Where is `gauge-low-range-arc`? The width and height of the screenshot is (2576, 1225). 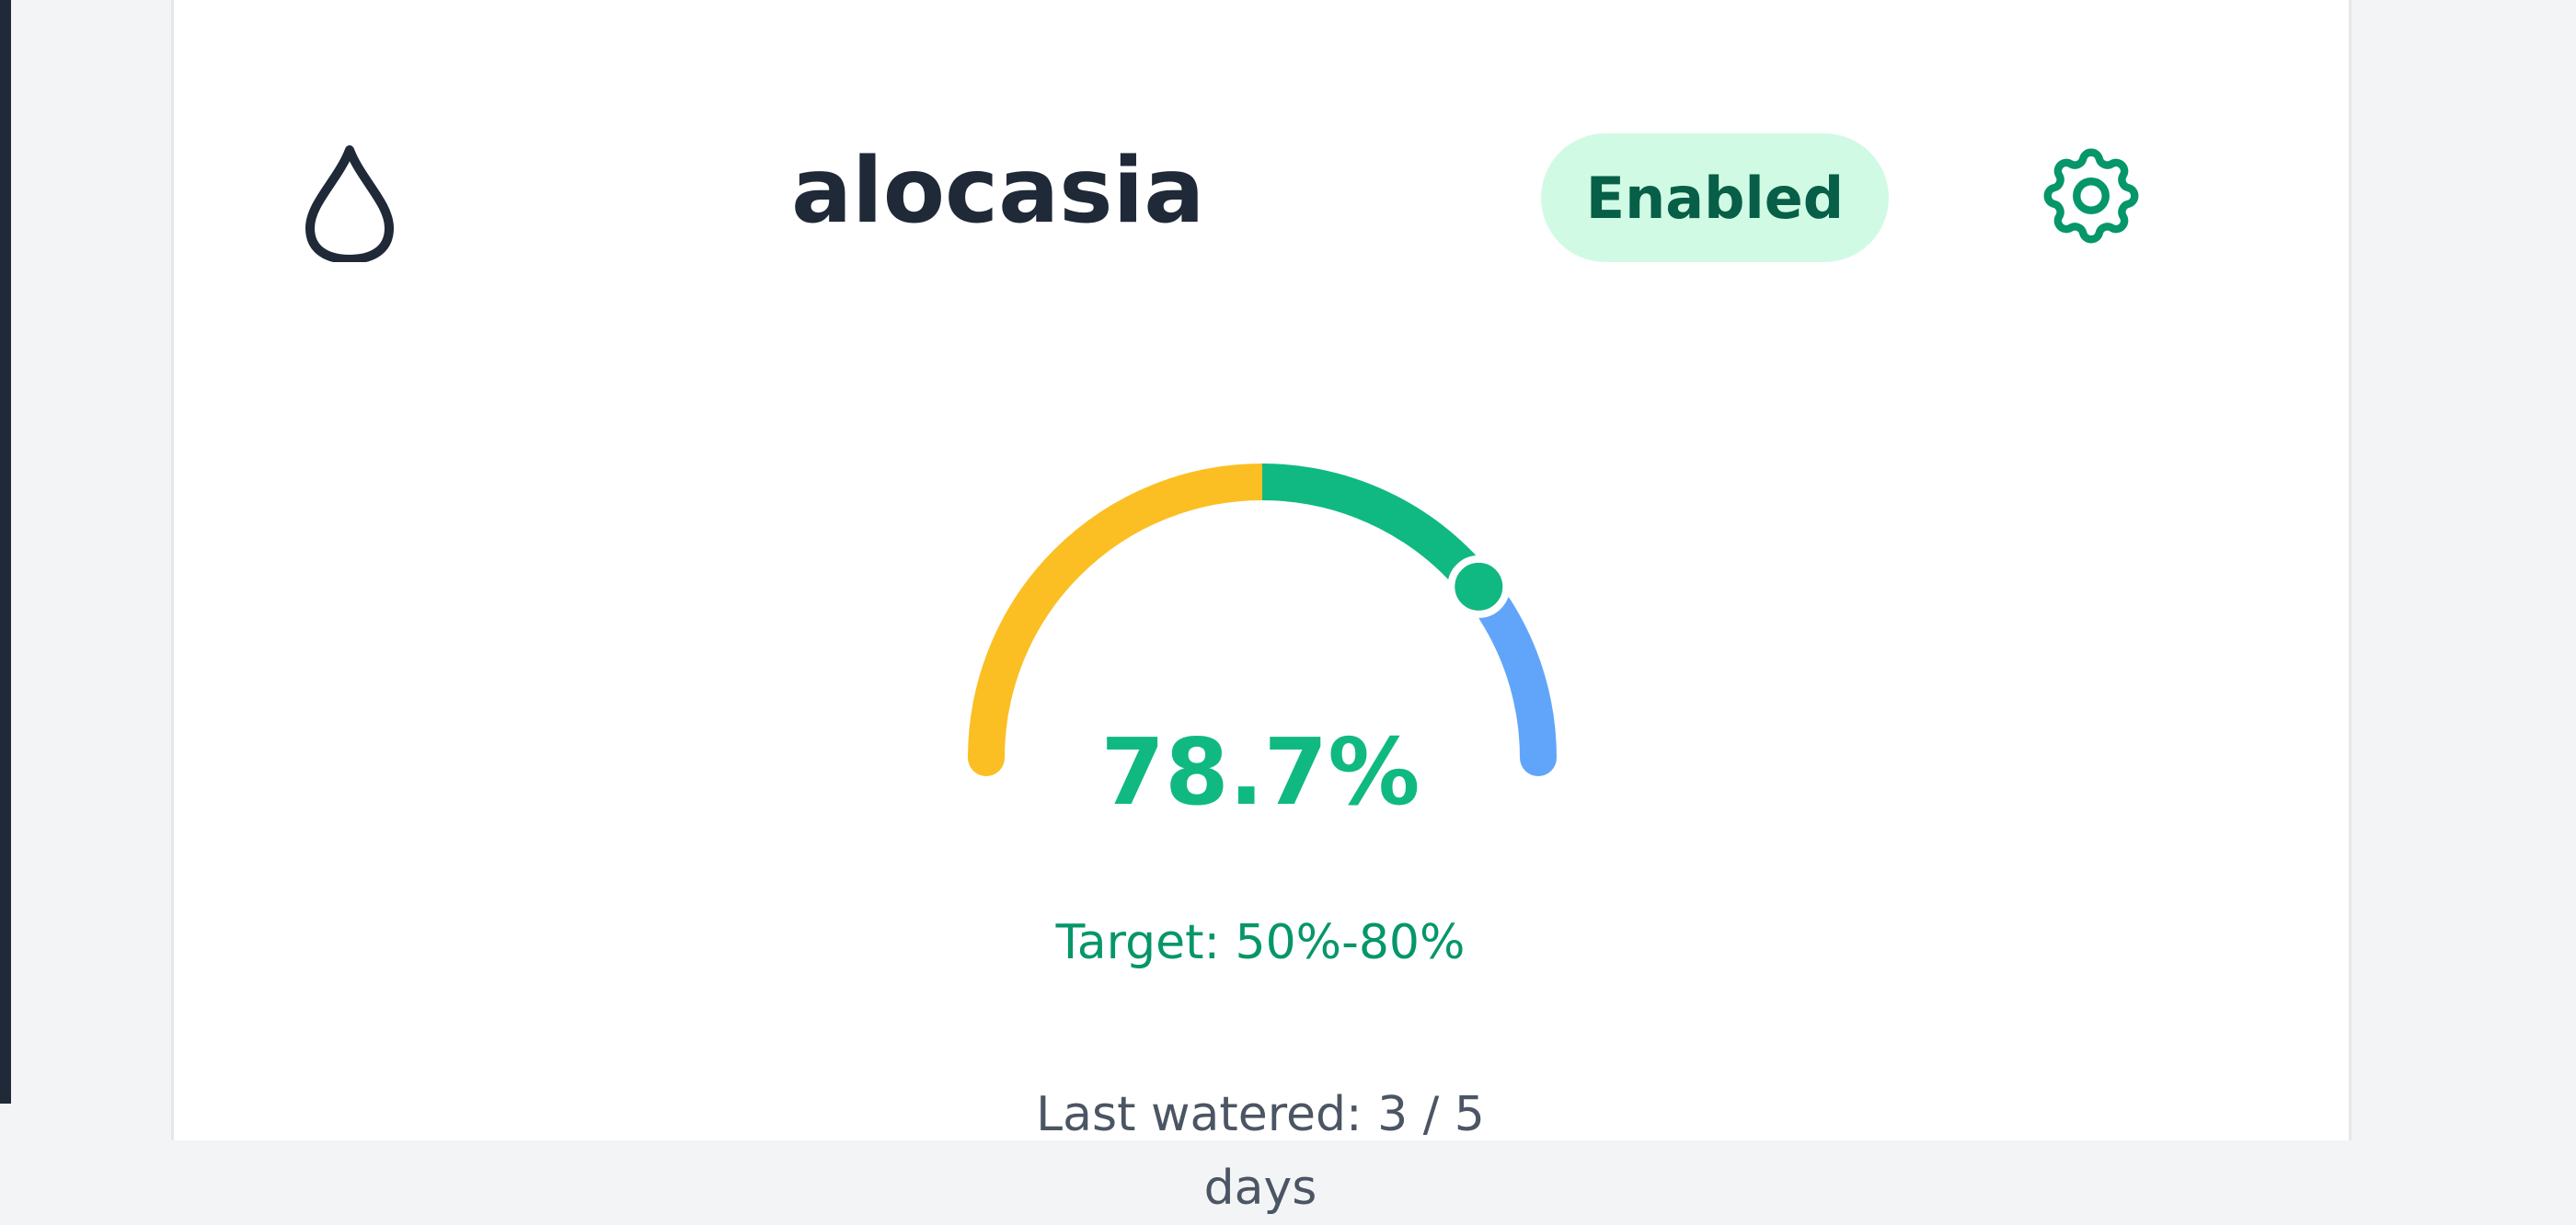 gauge-low-range-arc is located at coordinates (1124, 620).